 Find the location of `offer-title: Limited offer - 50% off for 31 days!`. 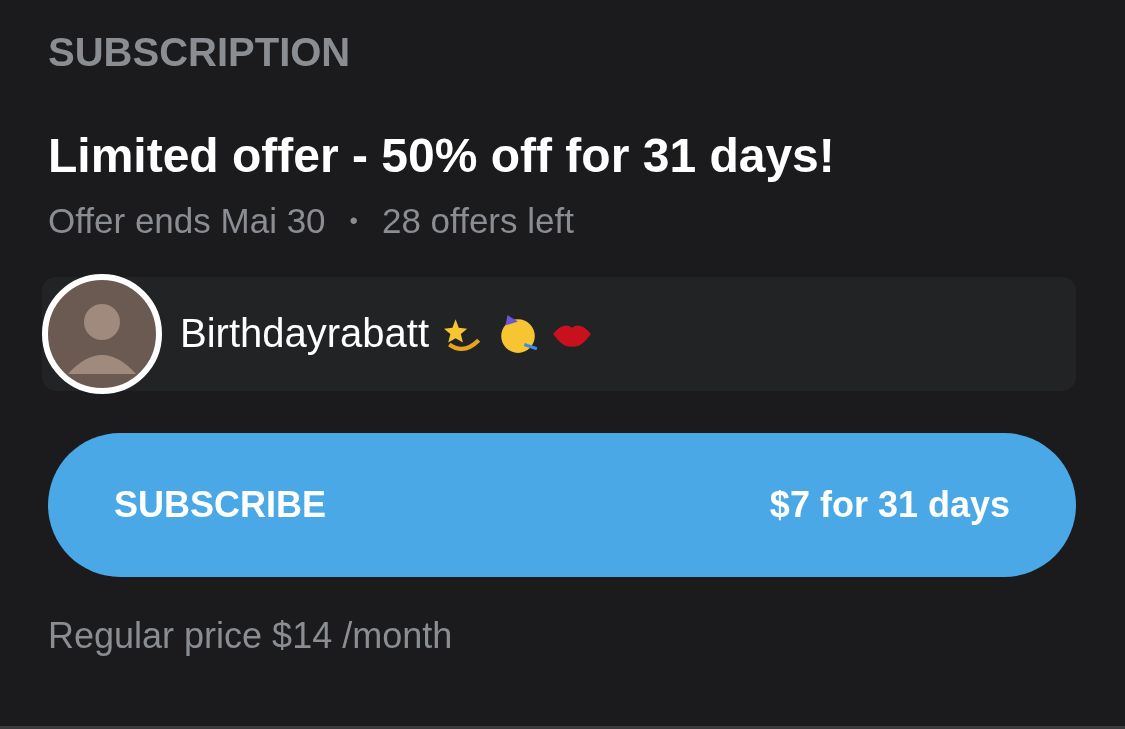

offer-title: Limited offer - 50% off for 31 days! is located at coordinates (442, 156).